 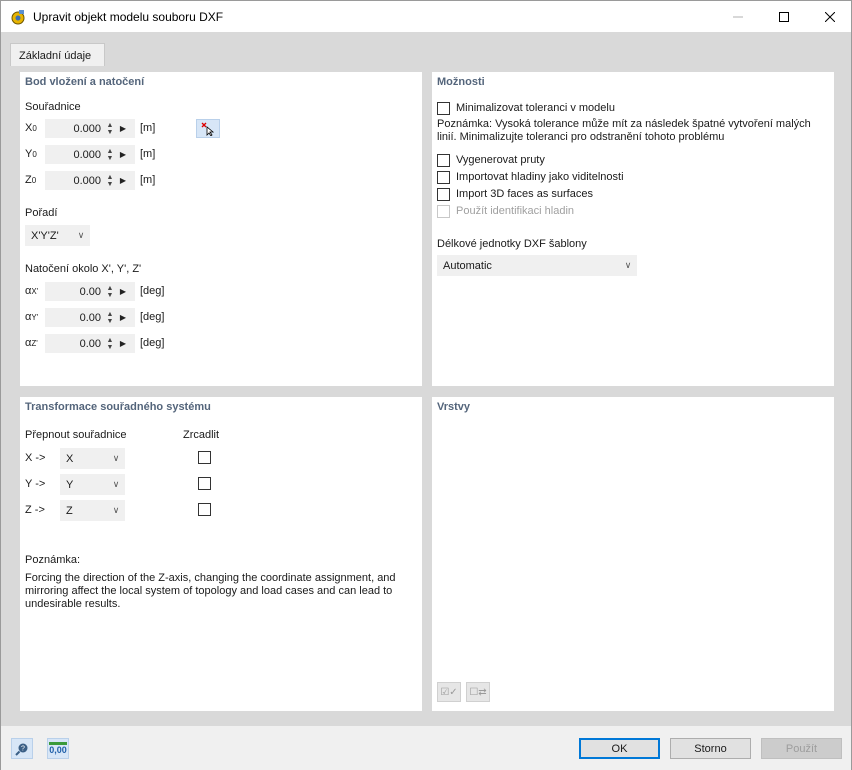 I want to click on alpha-y-unit: [deg], so click(x=152, y=317).